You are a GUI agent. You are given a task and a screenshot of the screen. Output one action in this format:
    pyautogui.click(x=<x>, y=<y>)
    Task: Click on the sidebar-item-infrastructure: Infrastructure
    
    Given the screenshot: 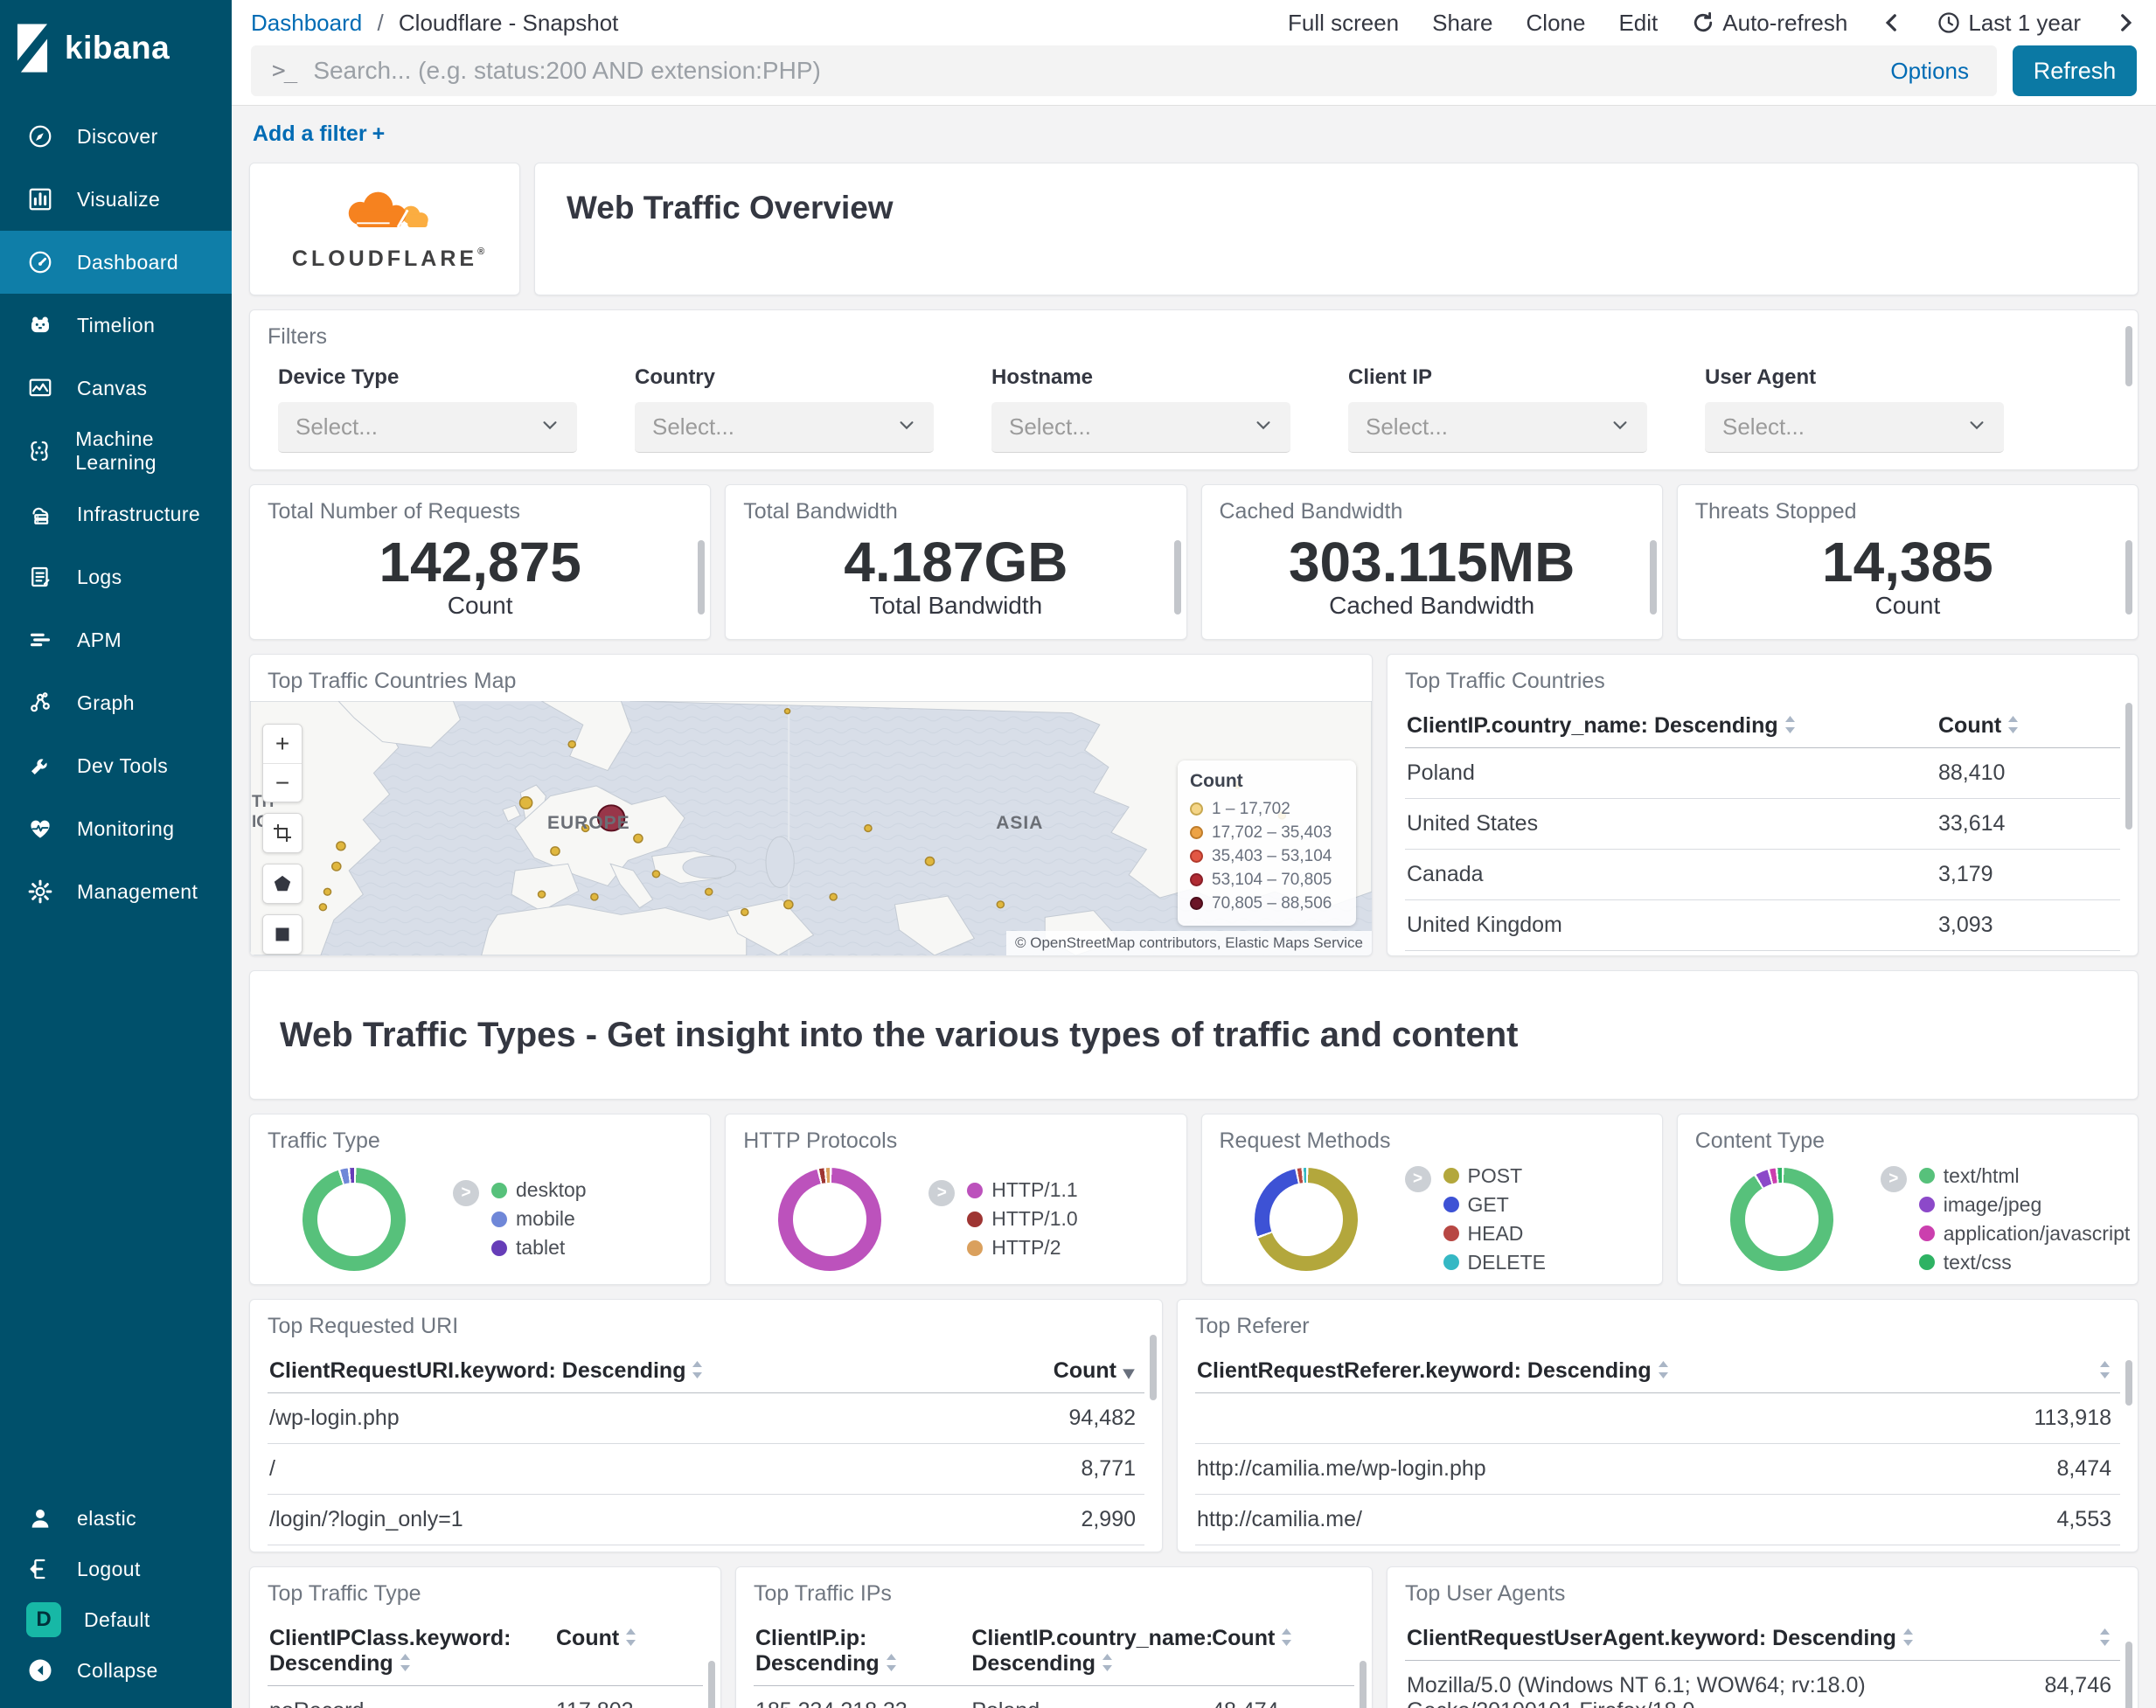 What is the action you would take?
    pyautogui.click(x=116, y=514)
    